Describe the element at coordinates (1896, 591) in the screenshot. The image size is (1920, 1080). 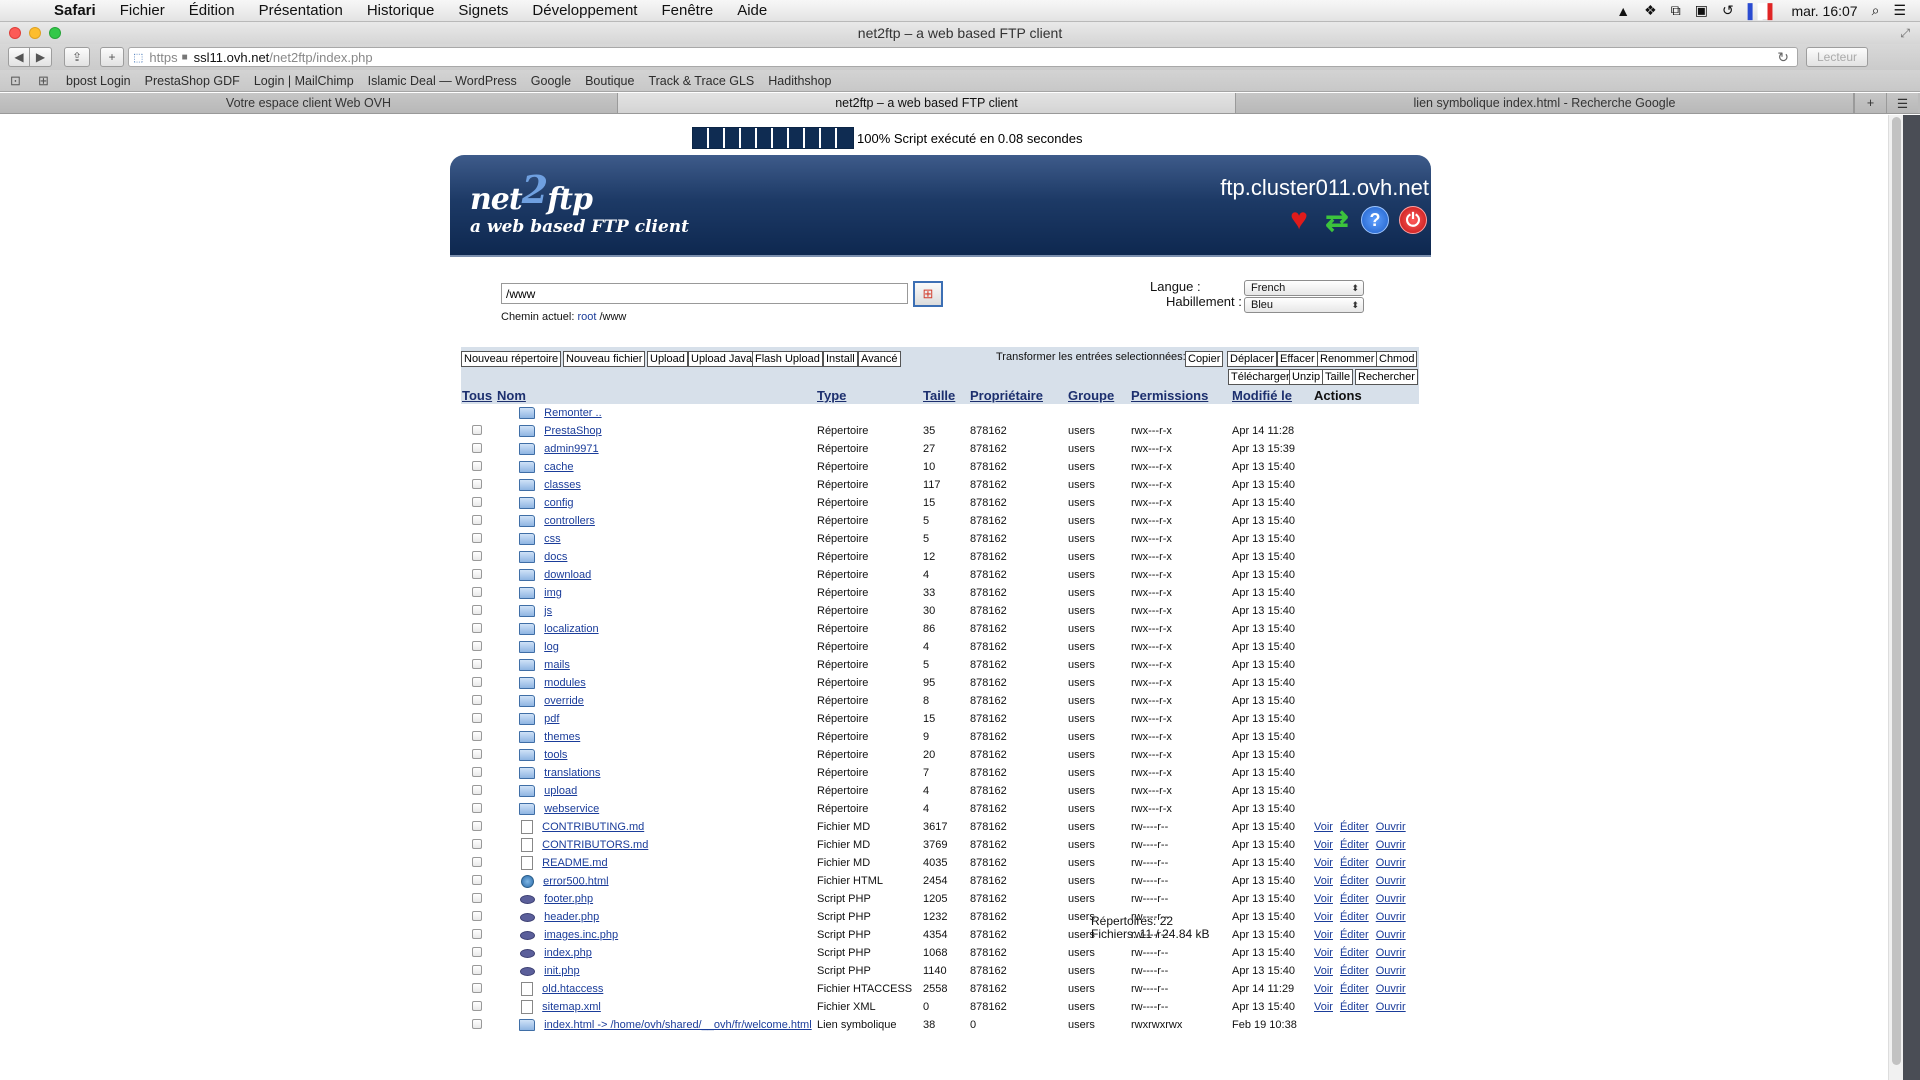
I see `scrollbar-thumb` at that location.